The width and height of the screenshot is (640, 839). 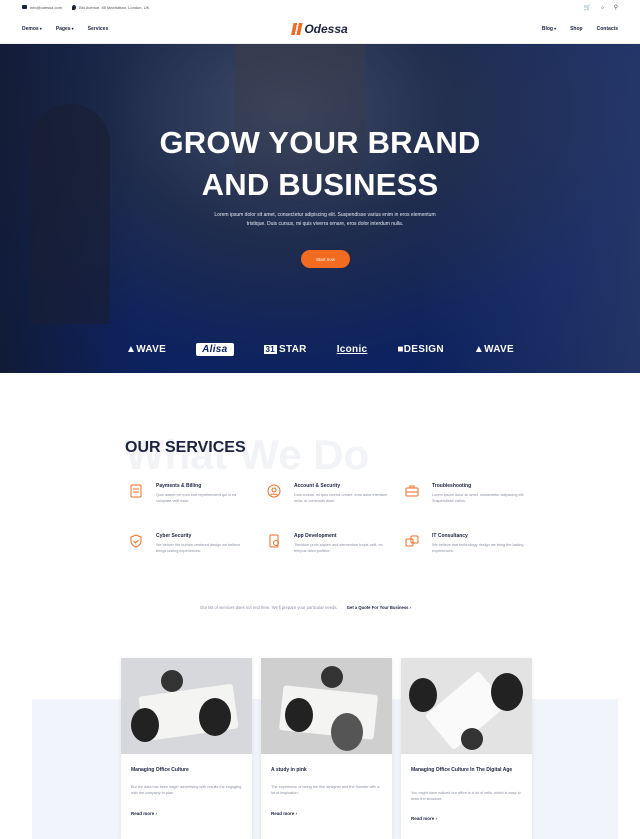 What do you see at coordinates (74, 7) in the screenshot?
I see `location-pin-icon` at bounding box center [74, 7].